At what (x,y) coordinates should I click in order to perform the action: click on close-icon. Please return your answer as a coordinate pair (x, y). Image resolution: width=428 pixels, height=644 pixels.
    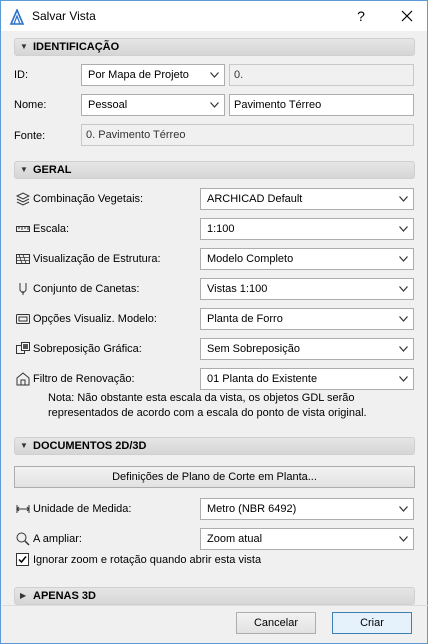
    Looking at the image, I should click on (407, 16).